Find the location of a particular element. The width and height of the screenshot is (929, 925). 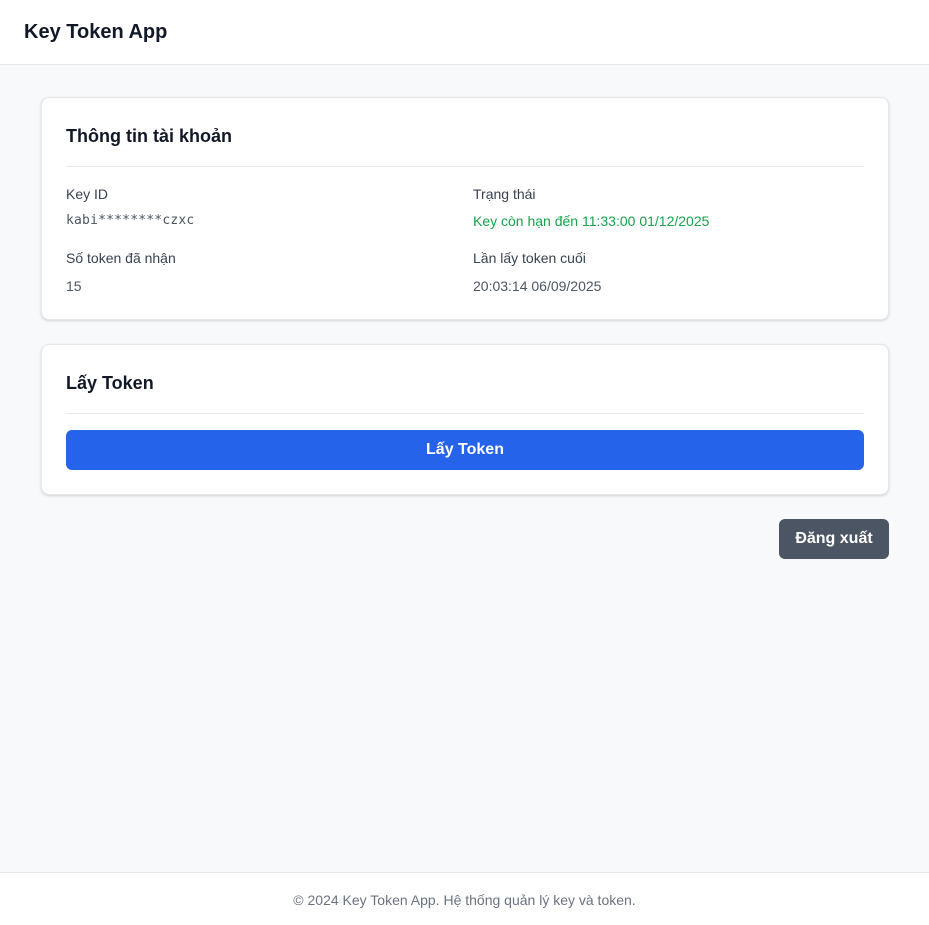

last-token-value: 20:03:14 06/09/2025 is located at coordinates (537, 286).